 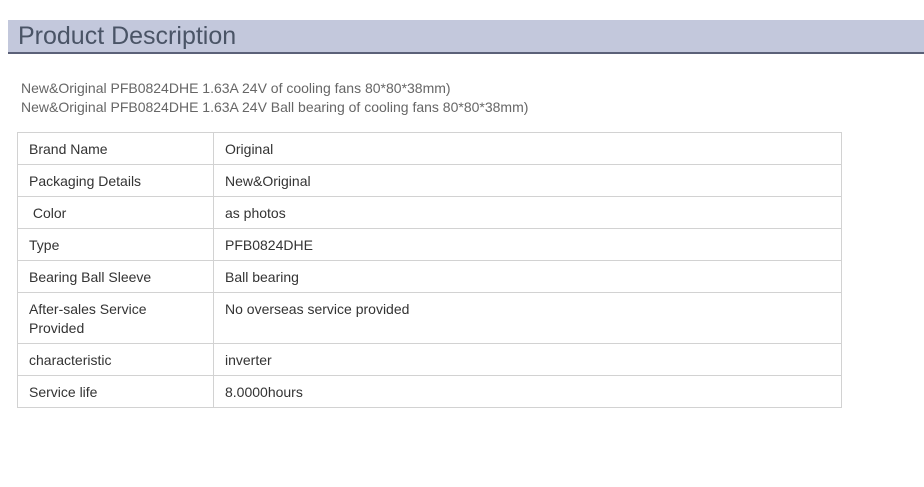 I want to click on spec-label-cell: Color, so click(x=115, y=212).